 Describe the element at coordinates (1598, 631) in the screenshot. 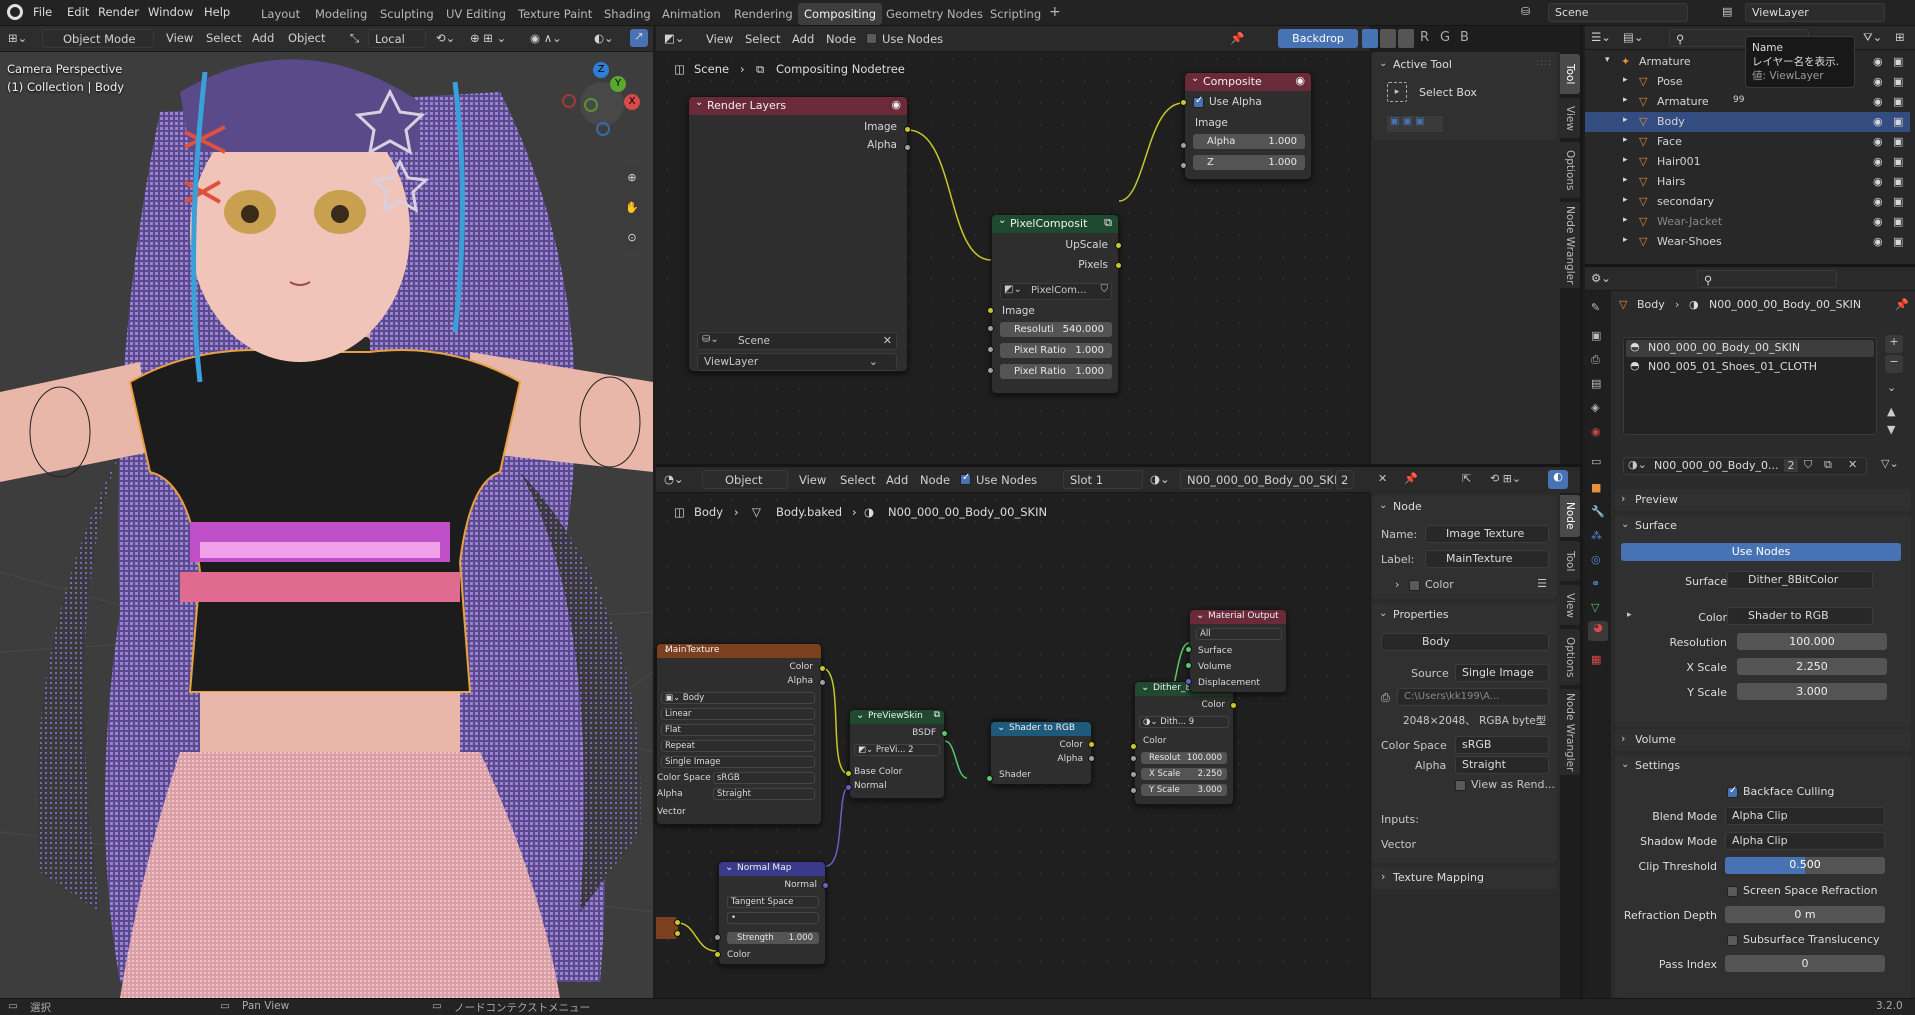

I see `material-tab-icon: ◕` at that location.